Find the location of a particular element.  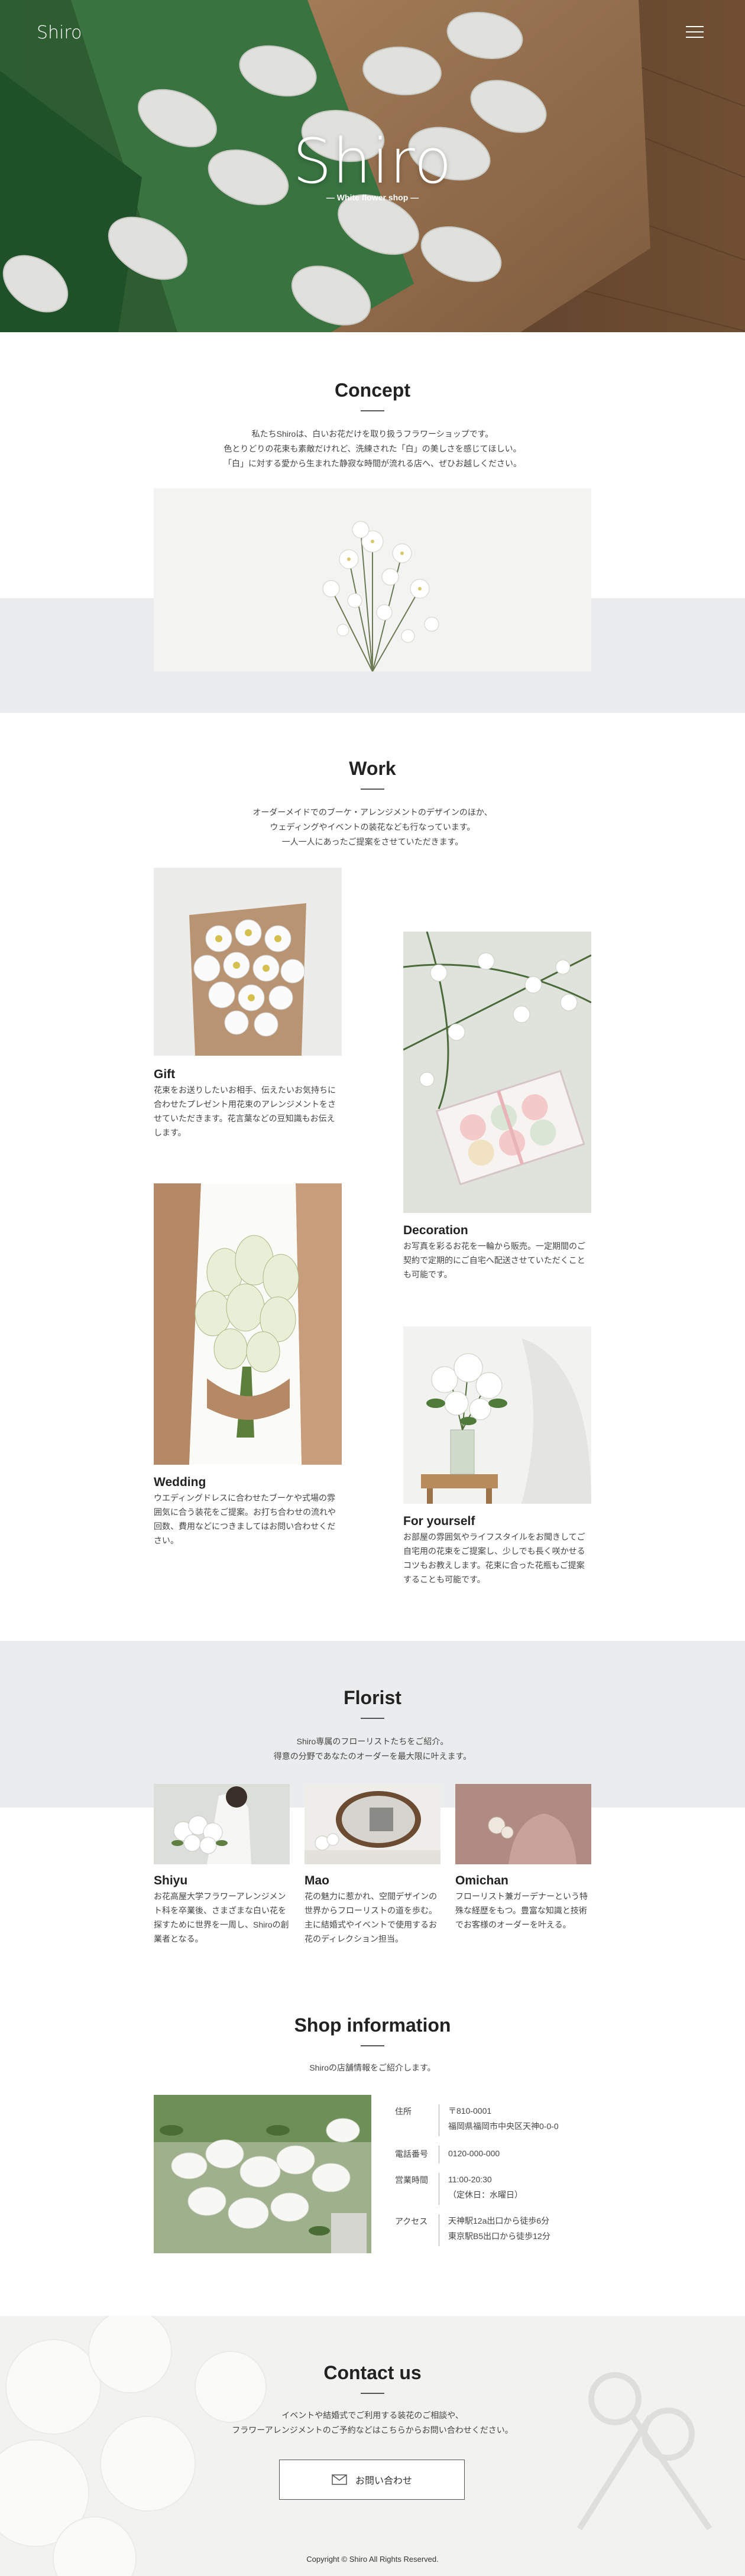

contact-title: Contact us is located at coordinates (372, 2372).